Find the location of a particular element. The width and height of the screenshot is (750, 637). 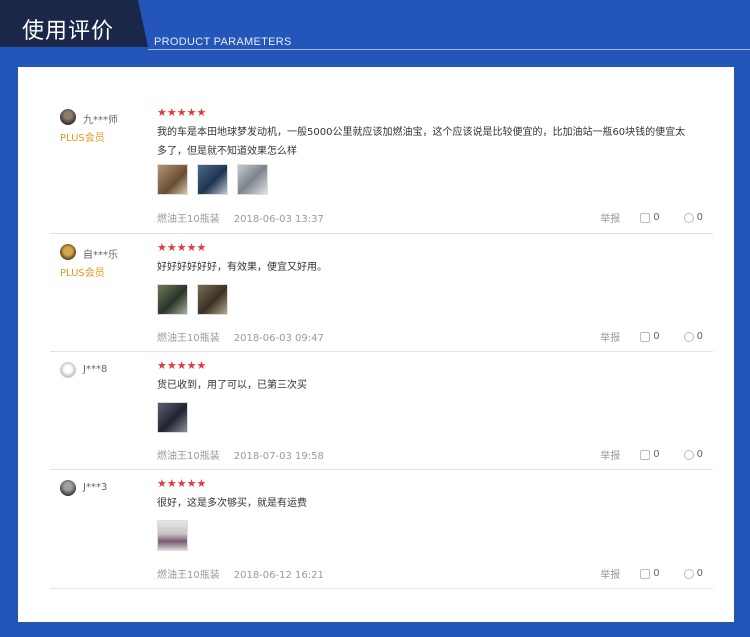

review-date: 2018-07-03 19:58 is located at coordinates (278, 456).